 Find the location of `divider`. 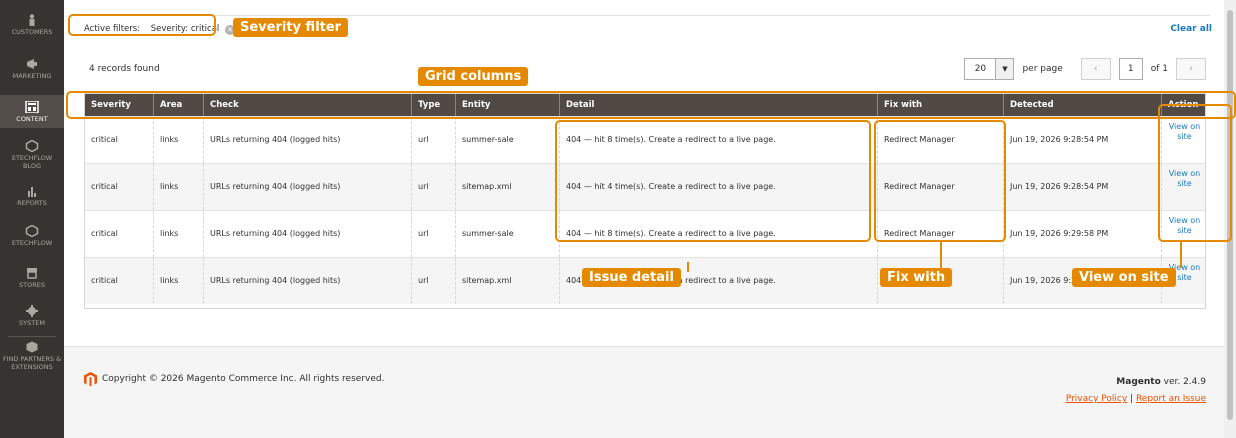

divider is located at coordinates (645, 15).